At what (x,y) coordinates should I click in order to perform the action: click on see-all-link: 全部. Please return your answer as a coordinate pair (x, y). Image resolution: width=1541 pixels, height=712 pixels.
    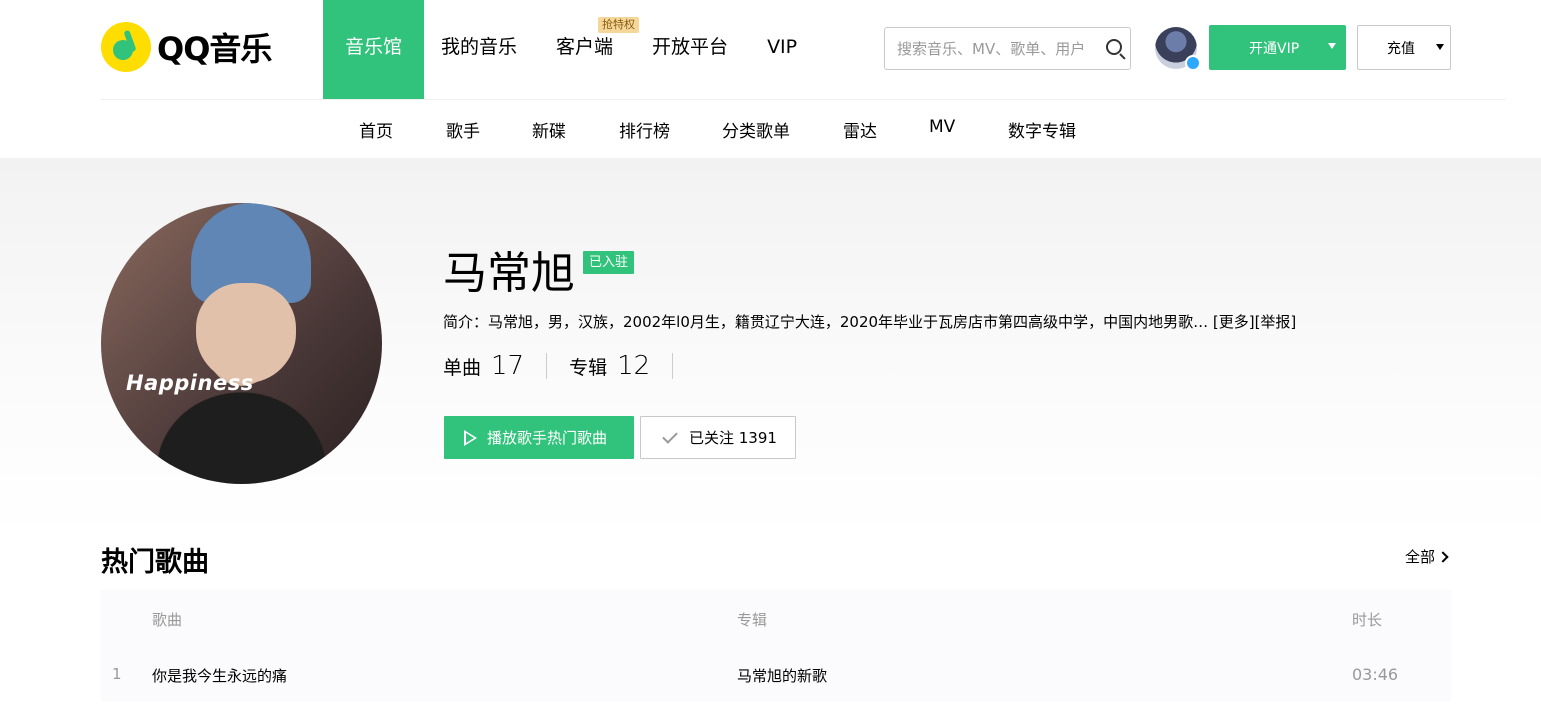
    Looking at the image, I should click on (1427, 556).